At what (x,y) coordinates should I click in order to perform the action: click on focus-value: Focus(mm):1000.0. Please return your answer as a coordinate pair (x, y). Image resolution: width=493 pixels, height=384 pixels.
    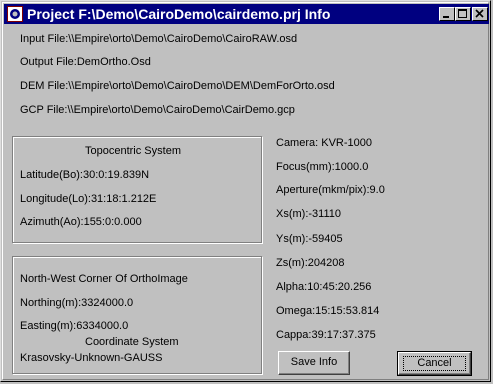
    Looking at the image, I should click on (322, 167).